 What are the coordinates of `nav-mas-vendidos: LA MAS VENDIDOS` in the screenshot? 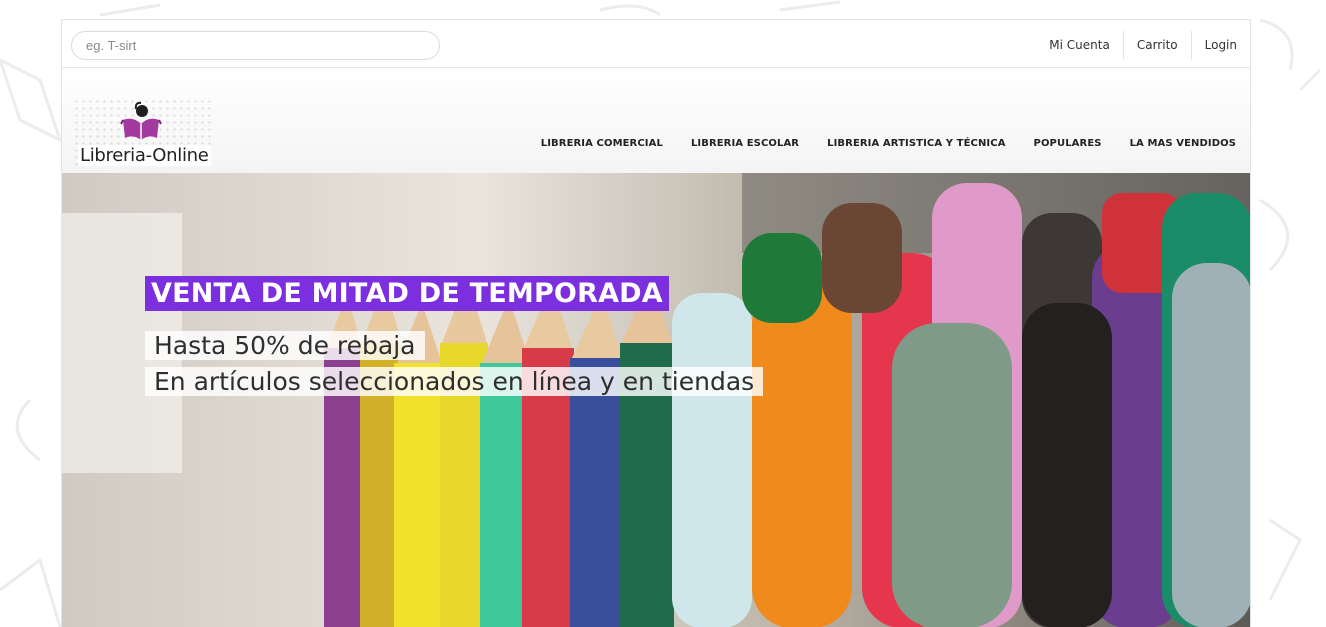 It's located at (1183, 143).